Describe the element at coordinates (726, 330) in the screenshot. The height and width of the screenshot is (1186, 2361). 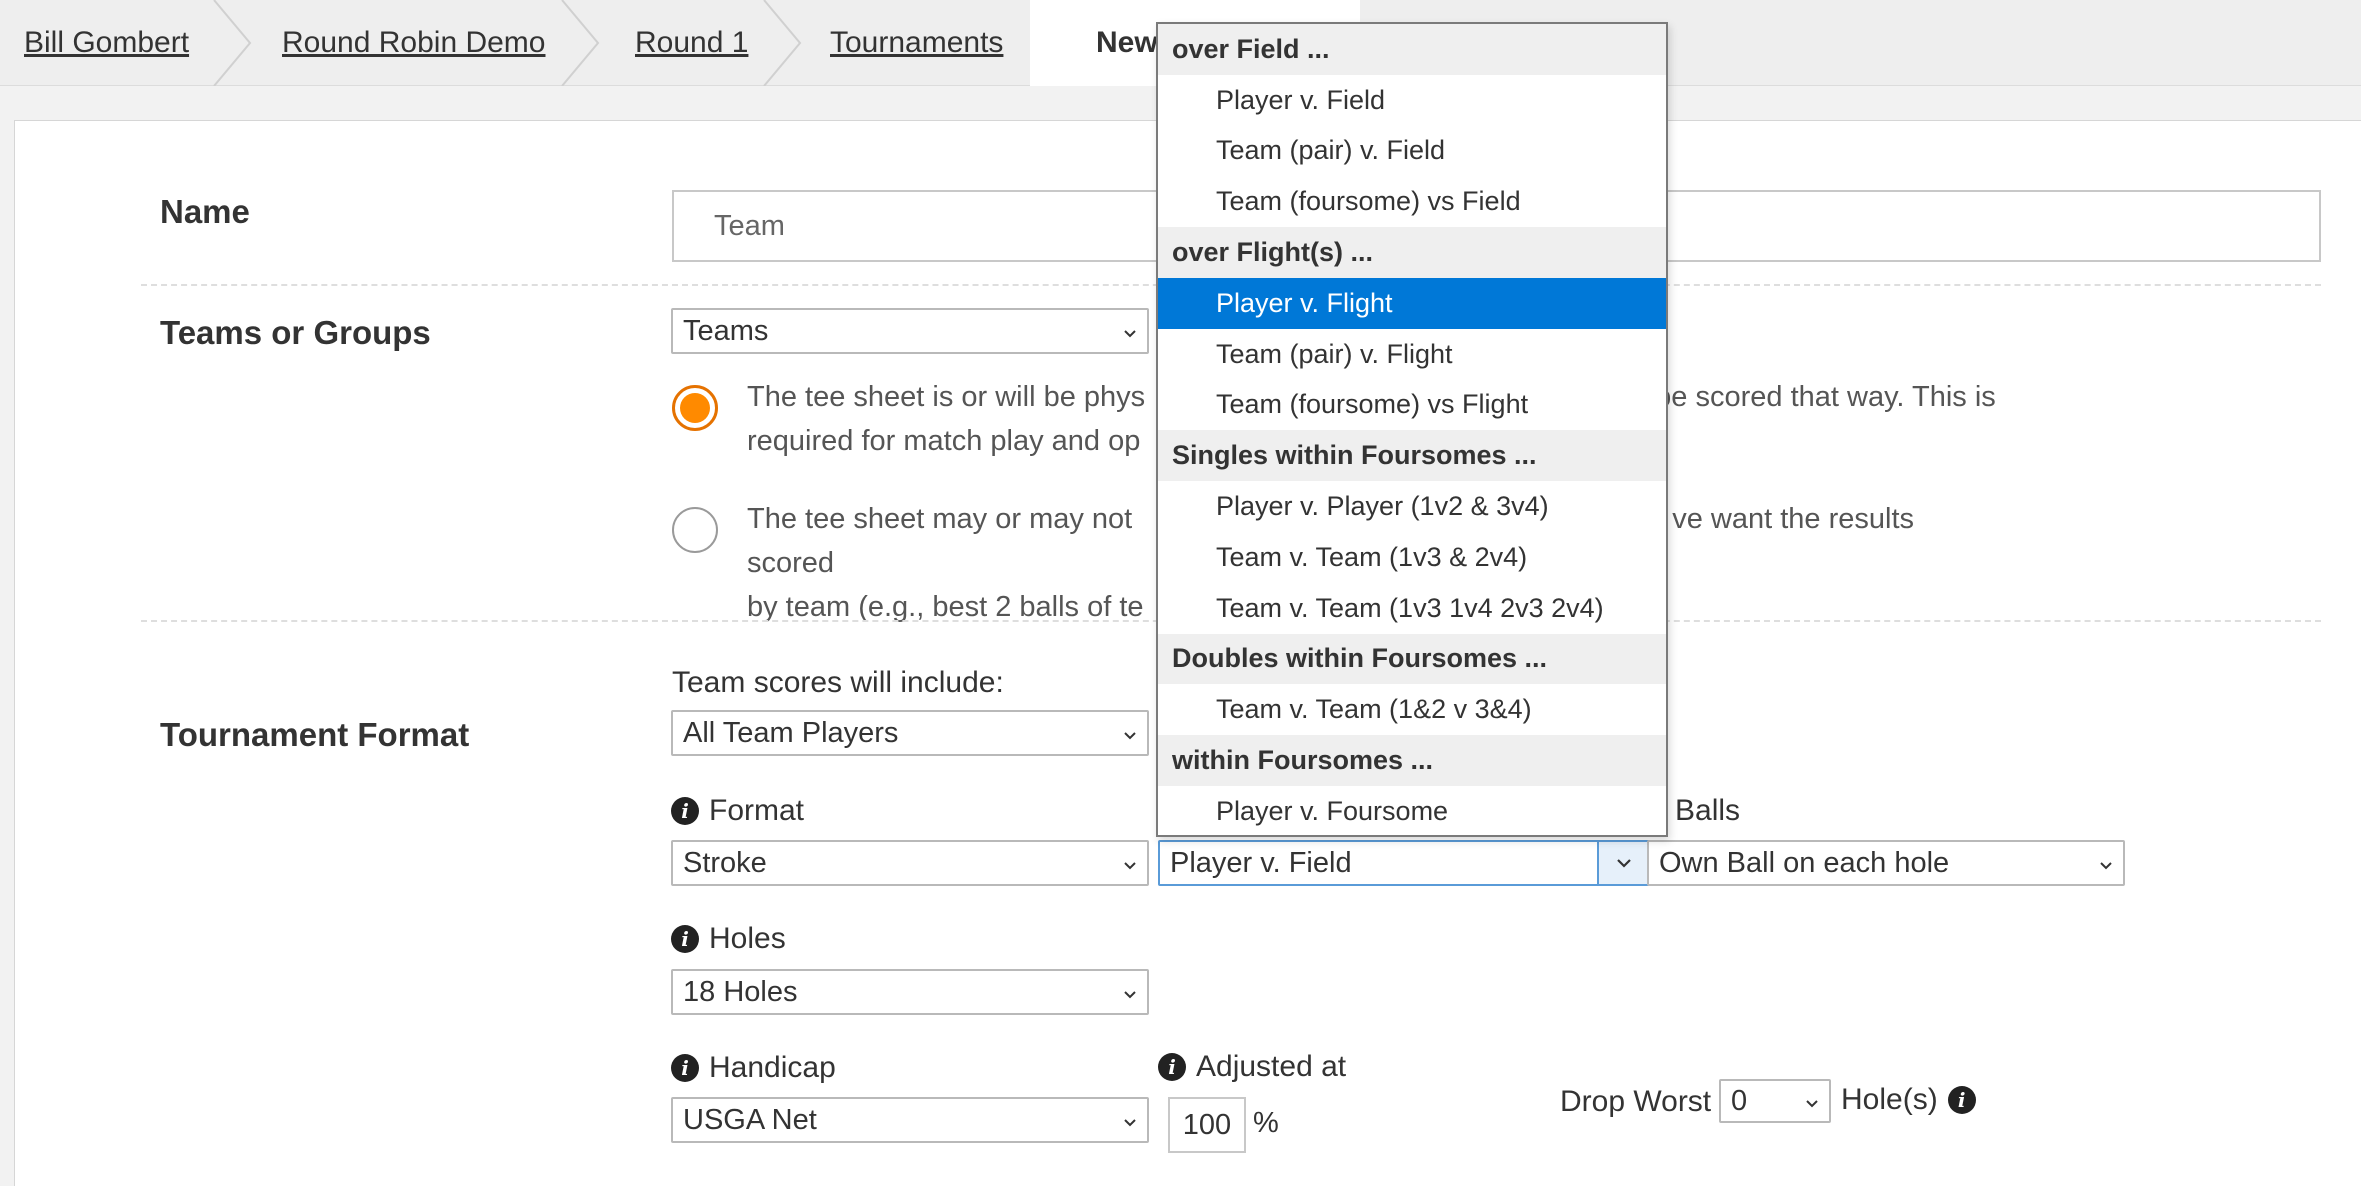
I see `teams-or-groups-value: Teams` at that location.